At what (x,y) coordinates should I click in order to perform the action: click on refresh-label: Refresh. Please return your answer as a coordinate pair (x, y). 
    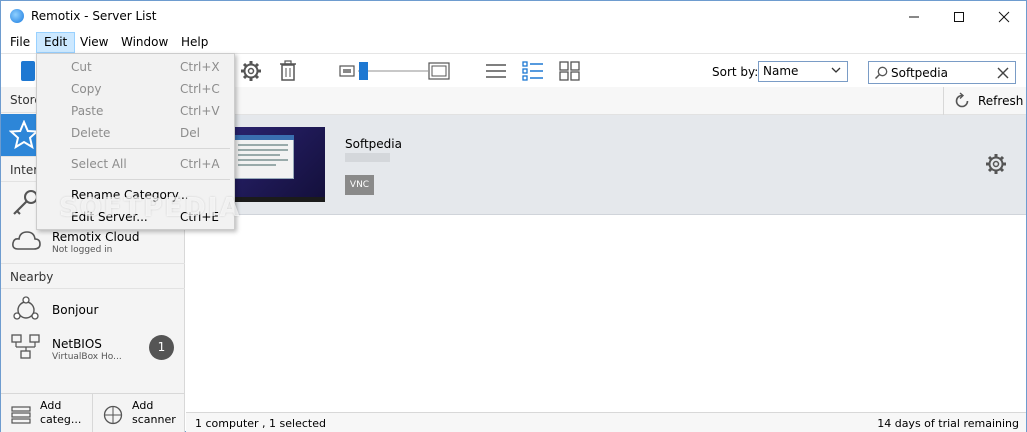
    Looking at the image, I should click on (1001, 101).